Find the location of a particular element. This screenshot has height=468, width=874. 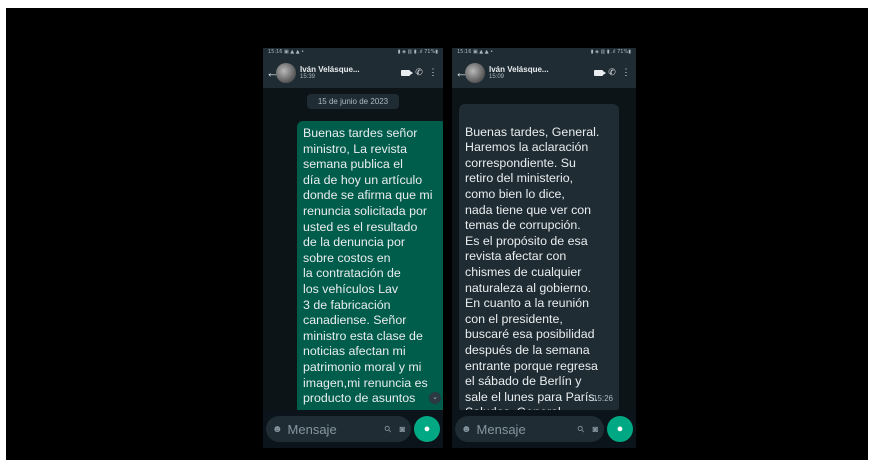

chat-header: ← Iván Velásque... 15:39 ✆ ⋮ is located at coordinates (353, 72).